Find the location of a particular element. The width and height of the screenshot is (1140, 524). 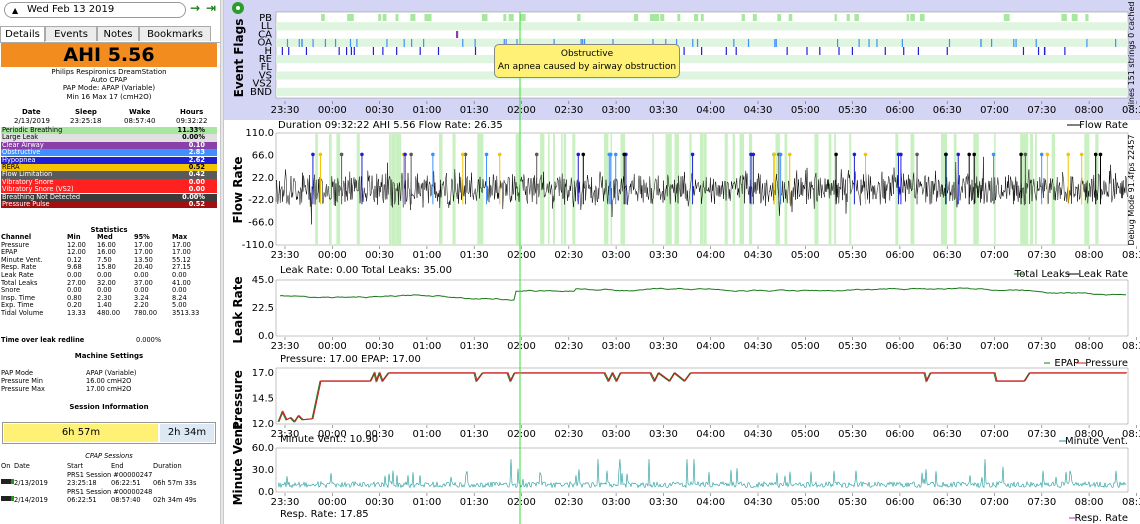

time-tick-label: 01:00 is located at coordinates (426, 434).